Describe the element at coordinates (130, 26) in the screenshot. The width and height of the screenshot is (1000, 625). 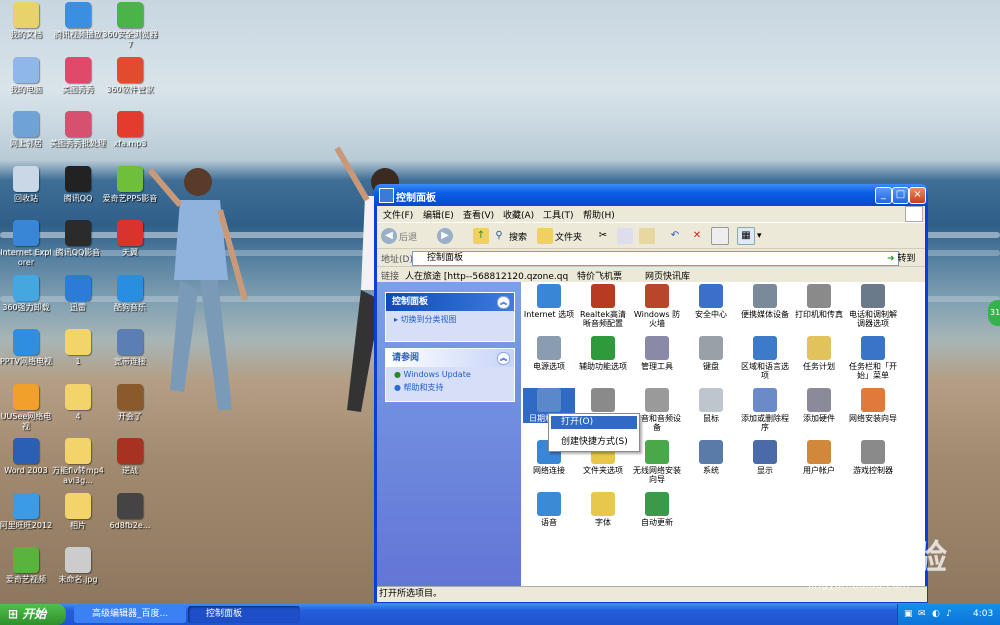
I see `desktop-icon: 360安全浏览器7` at that location.